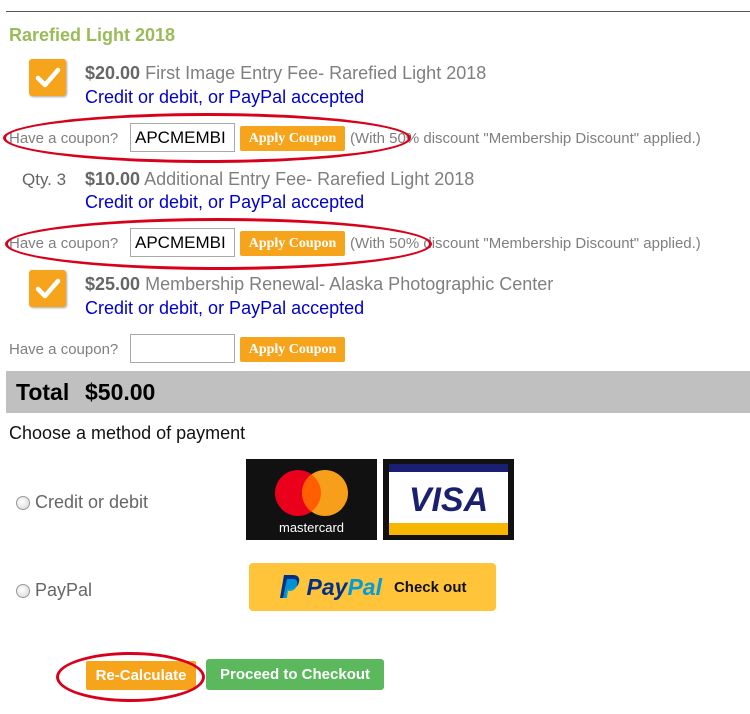 The image size is (750, 714). Describe the element at coordinates (292, 243) in the screenshot. I see `coupon-2-apply-button: Apply Coupon` at that location.